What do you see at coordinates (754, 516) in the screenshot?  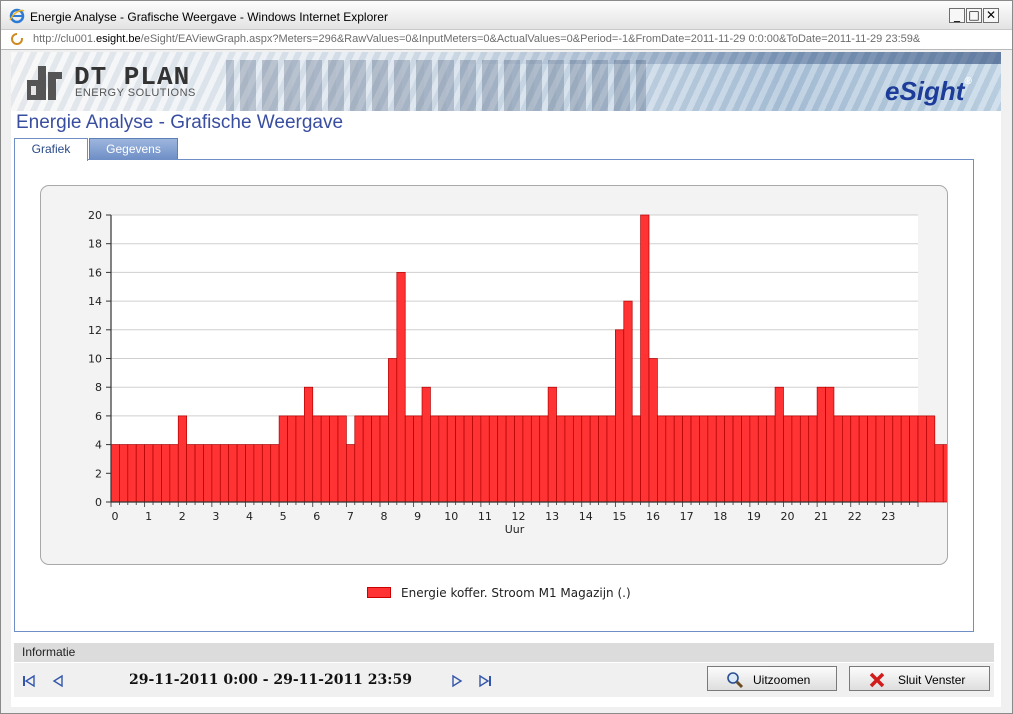 I see `x-tick-label: 19` at bounding box center [754, 516].